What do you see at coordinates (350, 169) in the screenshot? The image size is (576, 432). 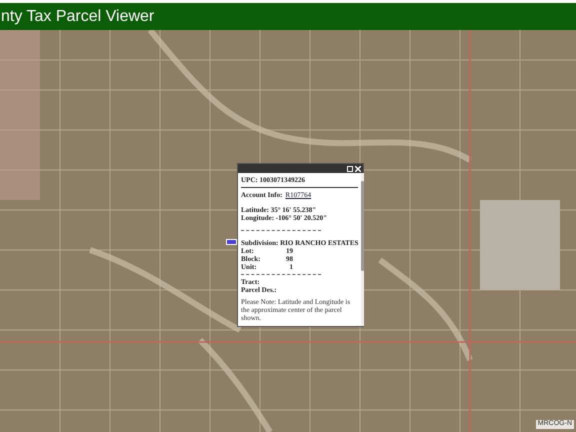 I see `maximize-icon` at bounding box center [350, 169].